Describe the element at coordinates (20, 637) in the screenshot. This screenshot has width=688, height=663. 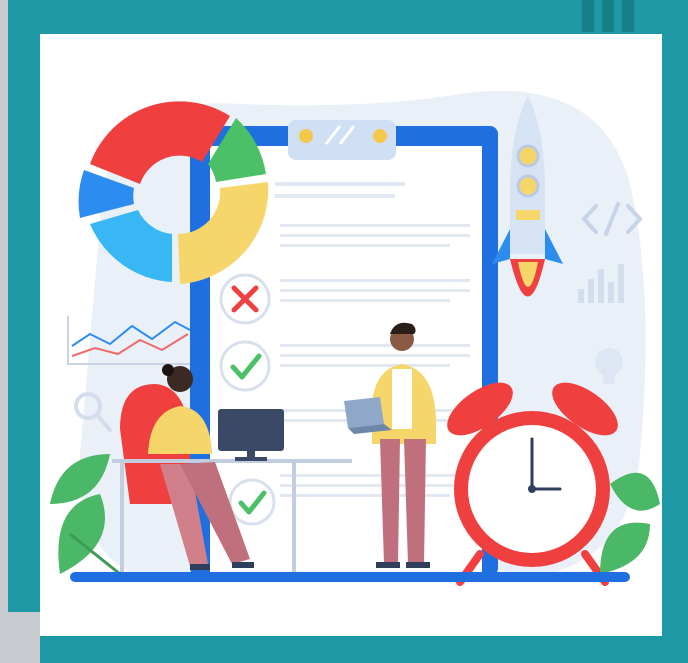
I see `frame-bottom-edge` at that location.